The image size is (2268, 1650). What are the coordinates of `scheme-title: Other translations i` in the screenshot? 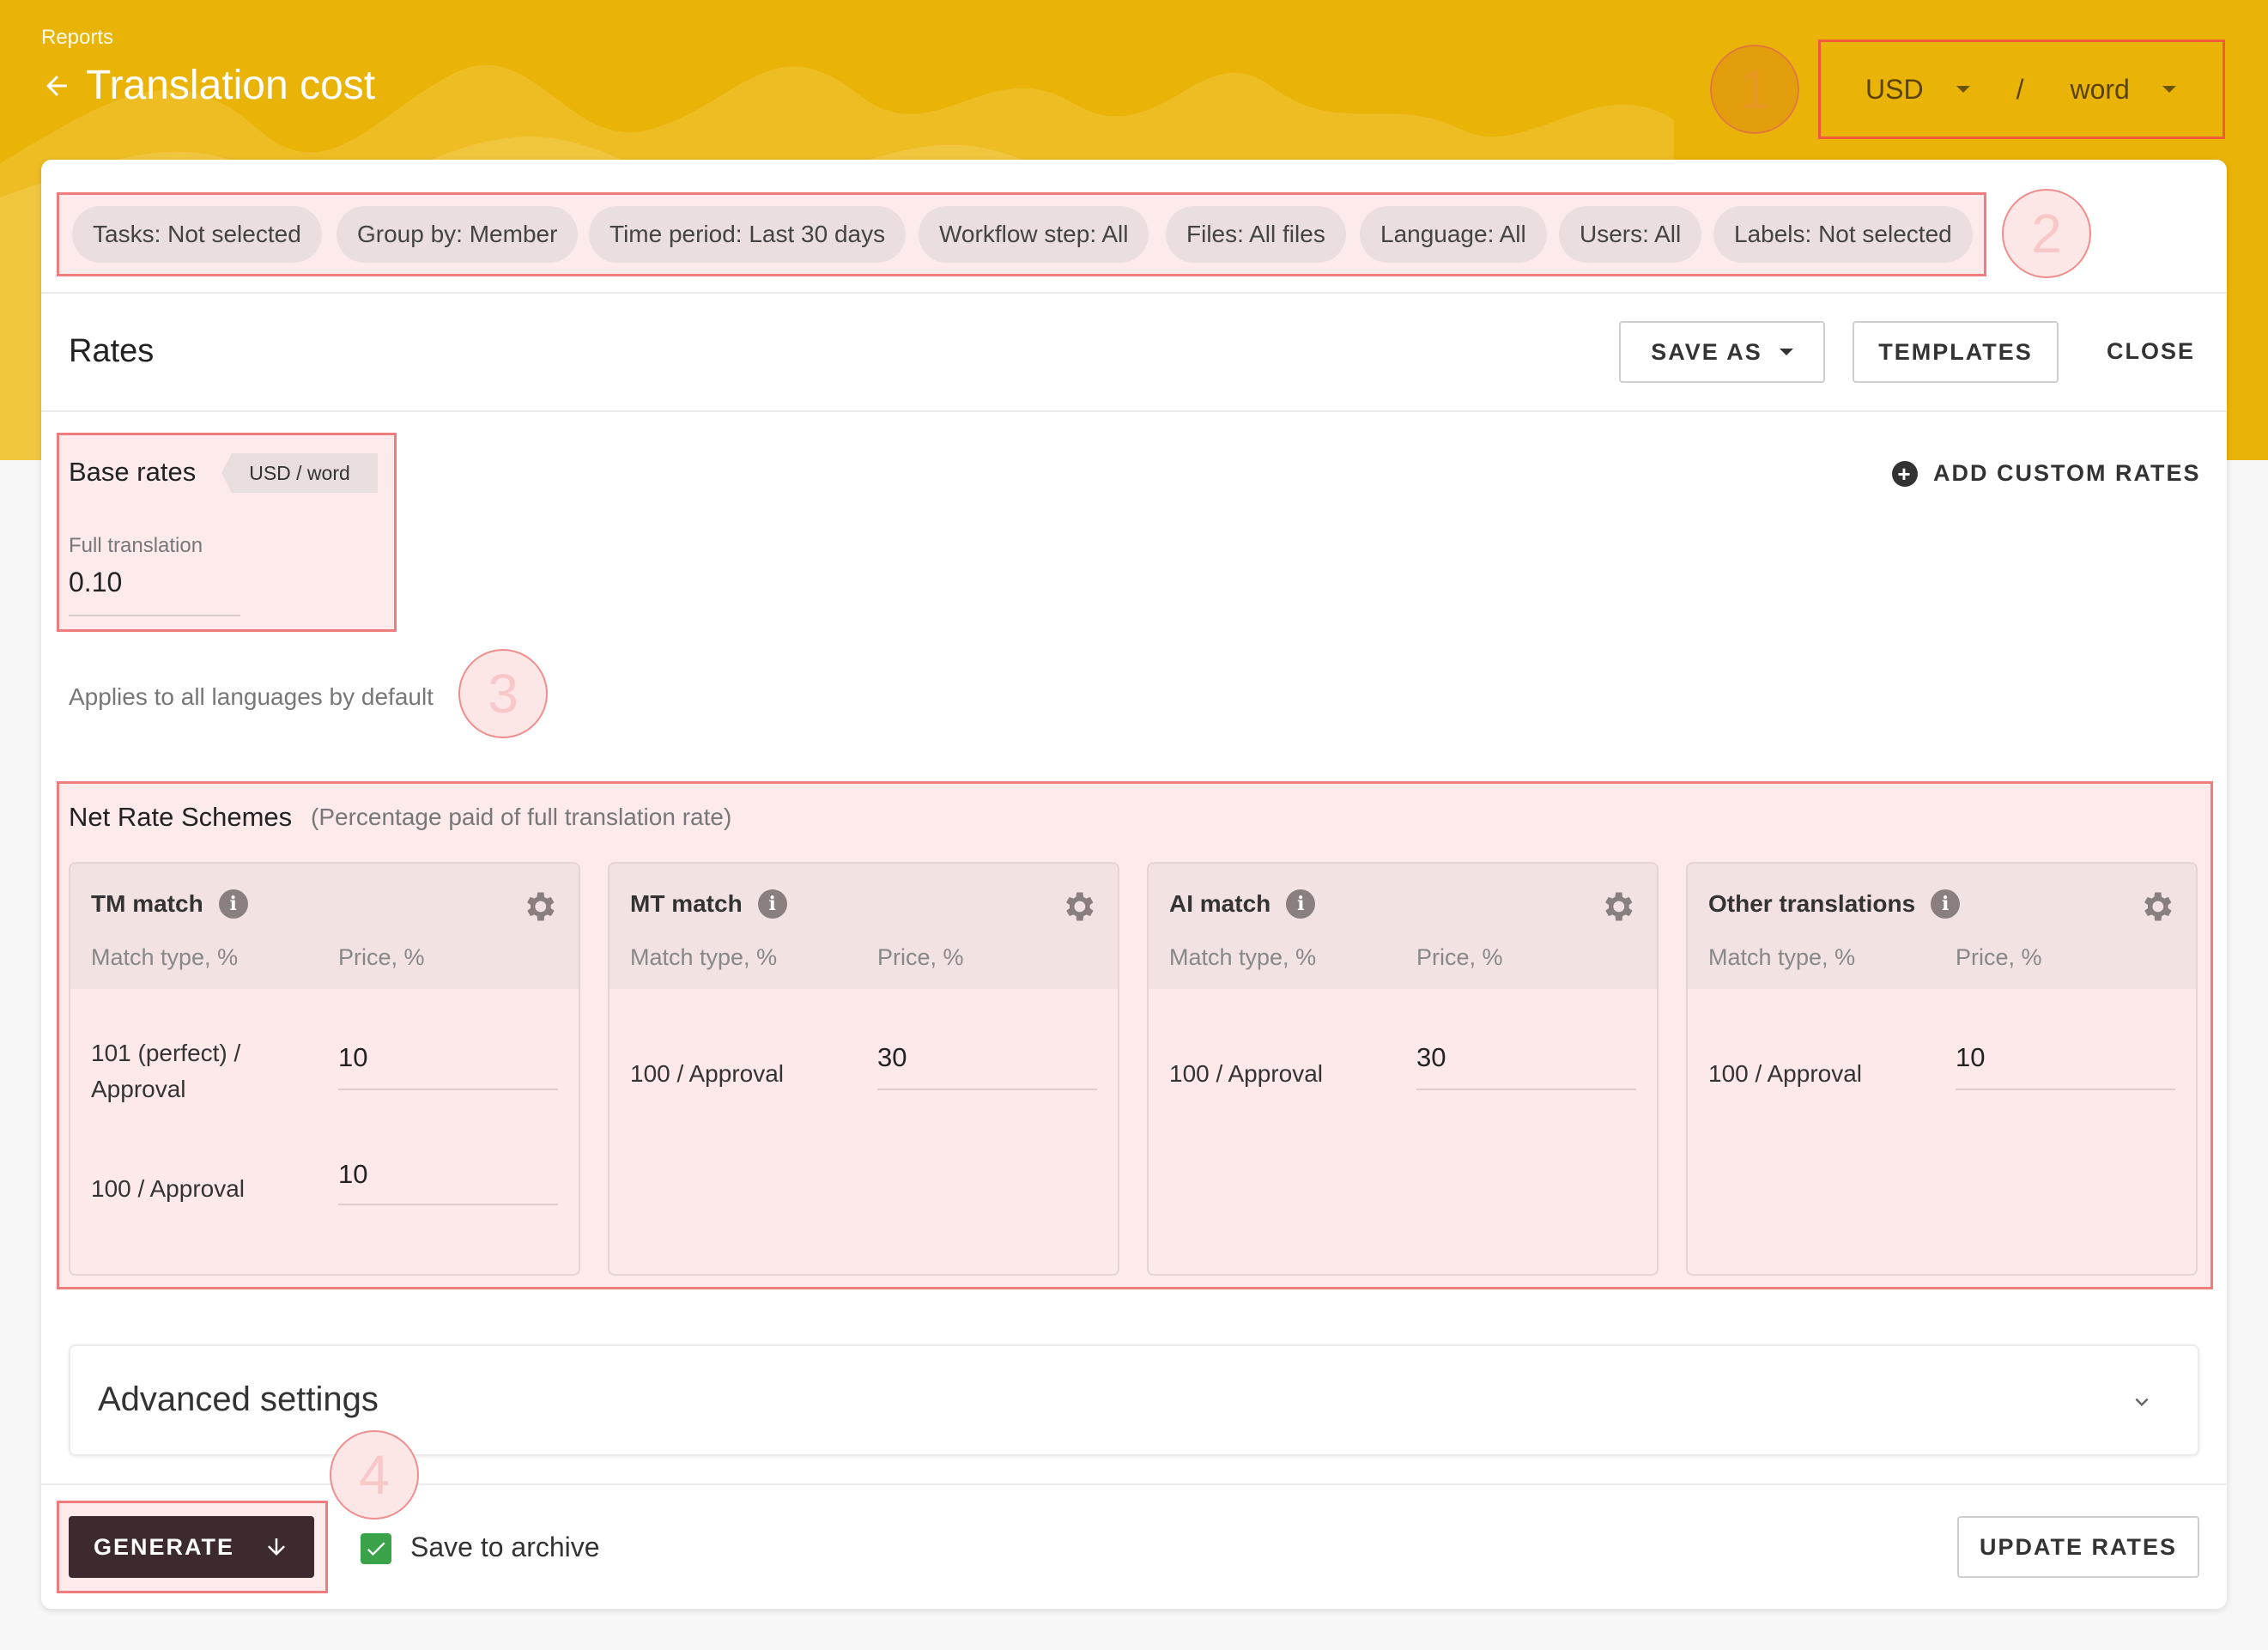 It's located at (1834, 904).